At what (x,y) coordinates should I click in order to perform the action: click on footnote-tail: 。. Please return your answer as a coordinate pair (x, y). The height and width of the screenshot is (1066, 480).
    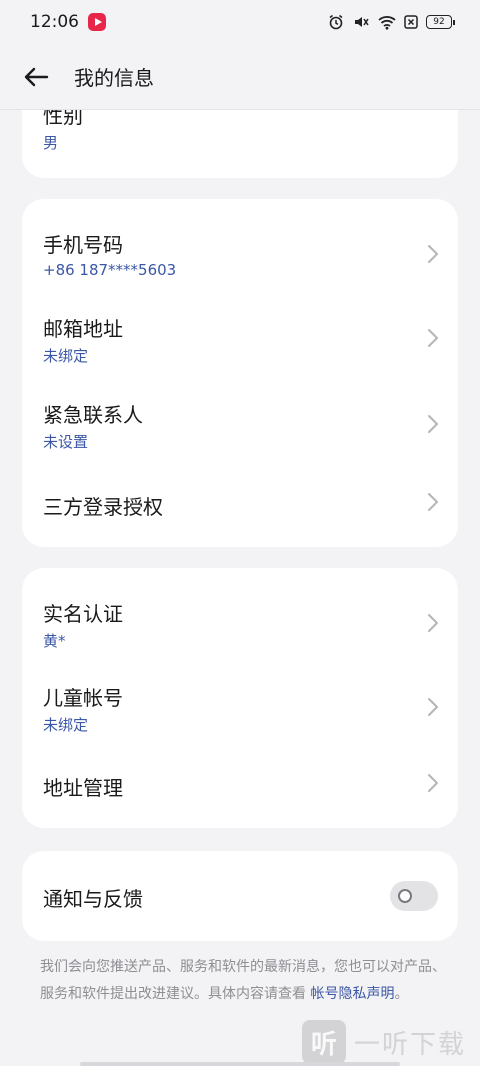
    Looking at the image, I should click on (401, 994).